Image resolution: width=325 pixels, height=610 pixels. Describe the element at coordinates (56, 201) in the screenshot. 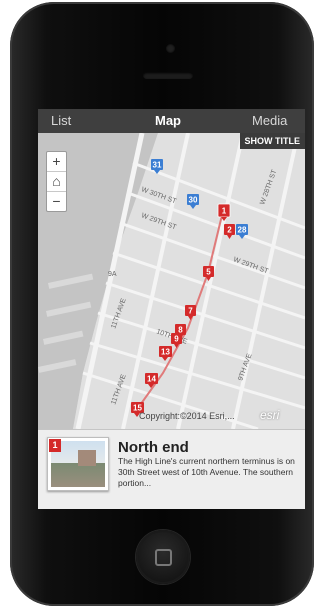

I see `zoom-out-button: −` at that location.